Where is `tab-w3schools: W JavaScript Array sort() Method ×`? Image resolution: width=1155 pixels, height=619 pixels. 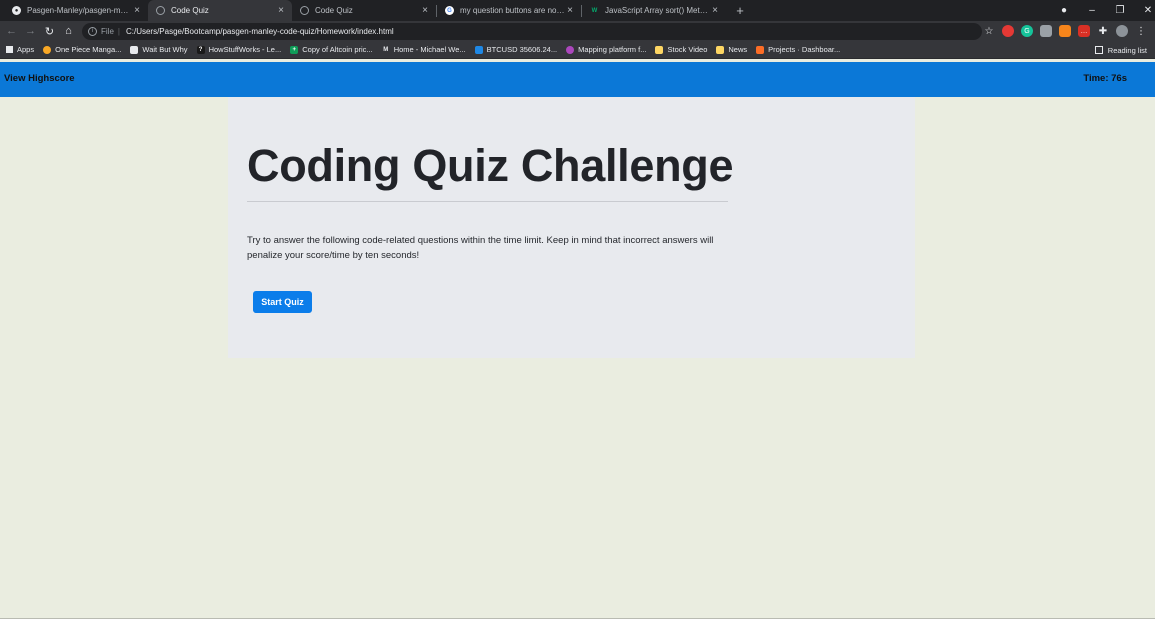 tab-w3schools: W JavaScript Array sort() Method × is located at coordinates (654, 10).